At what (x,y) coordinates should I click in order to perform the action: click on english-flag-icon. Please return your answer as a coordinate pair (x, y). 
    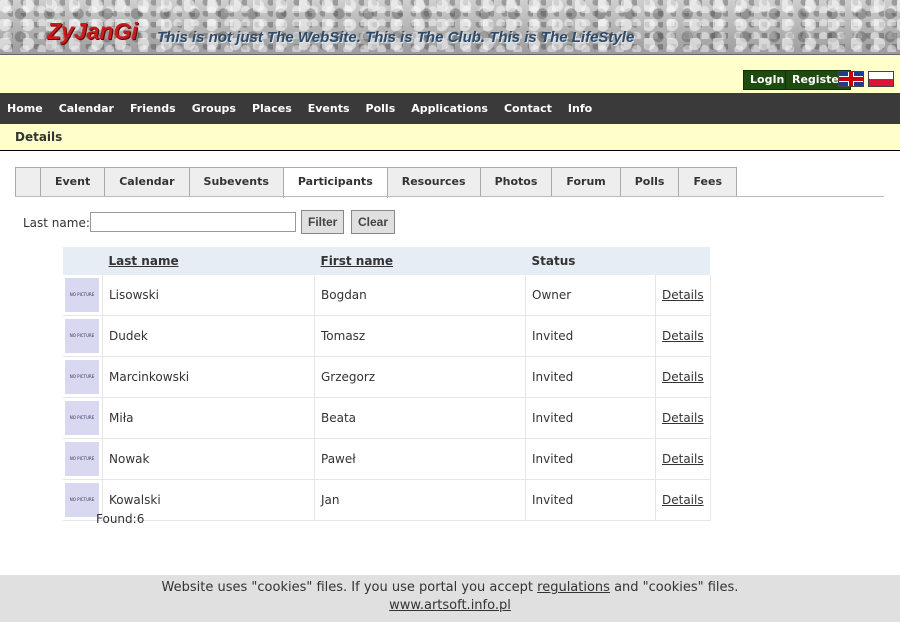
    Looking at the image, I should click on (851, 79).